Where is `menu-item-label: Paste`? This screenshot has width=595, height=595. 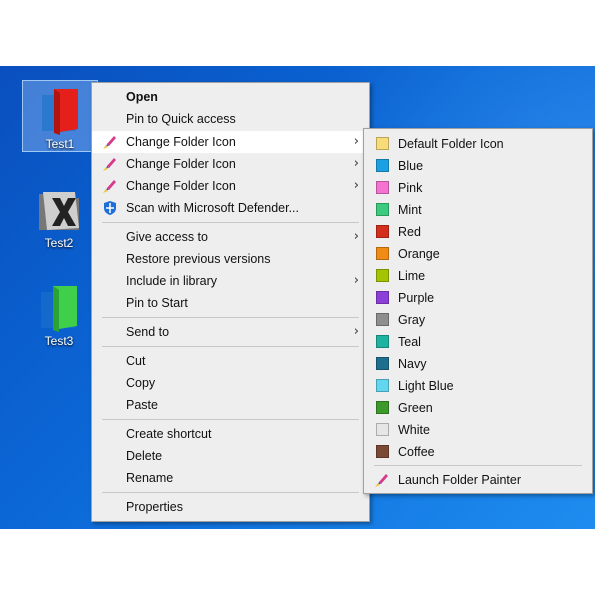 menu-item-label: Paste is located at coordinates (142, 405).